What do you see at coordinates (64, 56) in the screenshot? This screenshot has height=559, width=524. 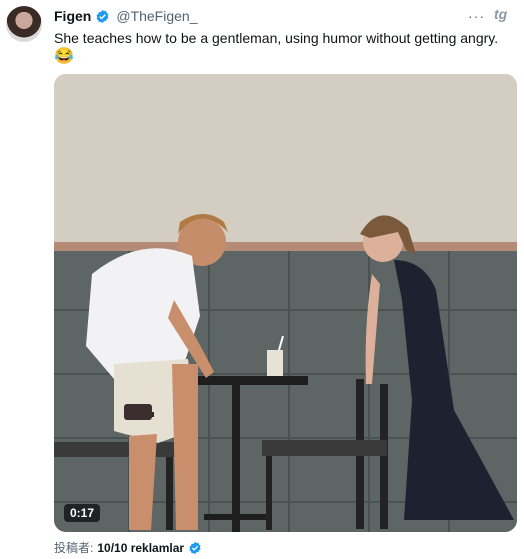 I see `laughing-emoji-icon: 😂` at bounding box center [64, 56].